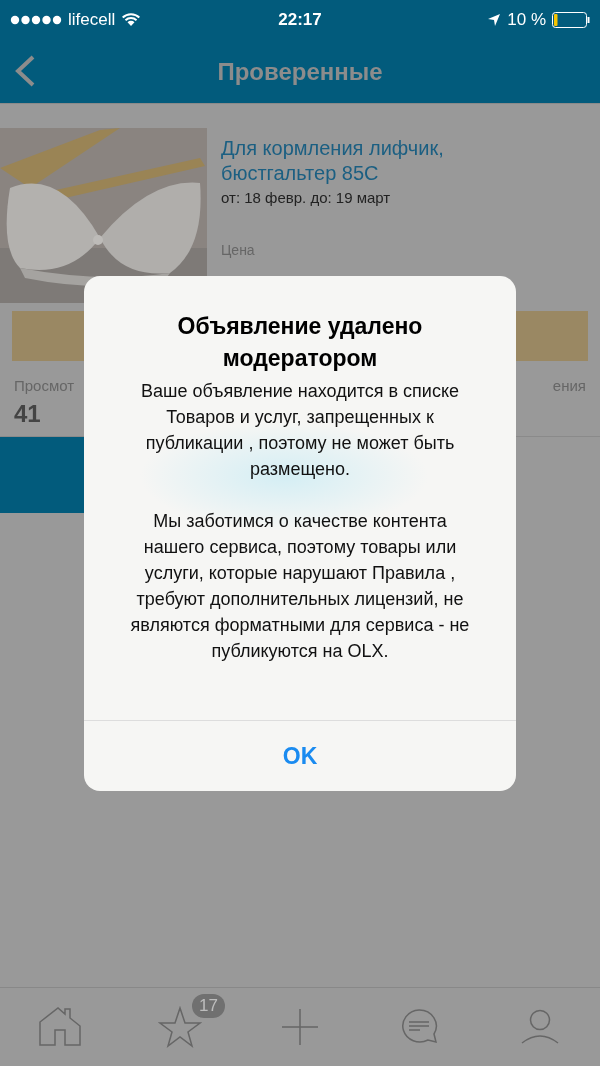 The height and width of the screenshot is (1066, 600). Describe the element at coordinates (571, 20) in the screenshot. I see `battery-icon` at that location.